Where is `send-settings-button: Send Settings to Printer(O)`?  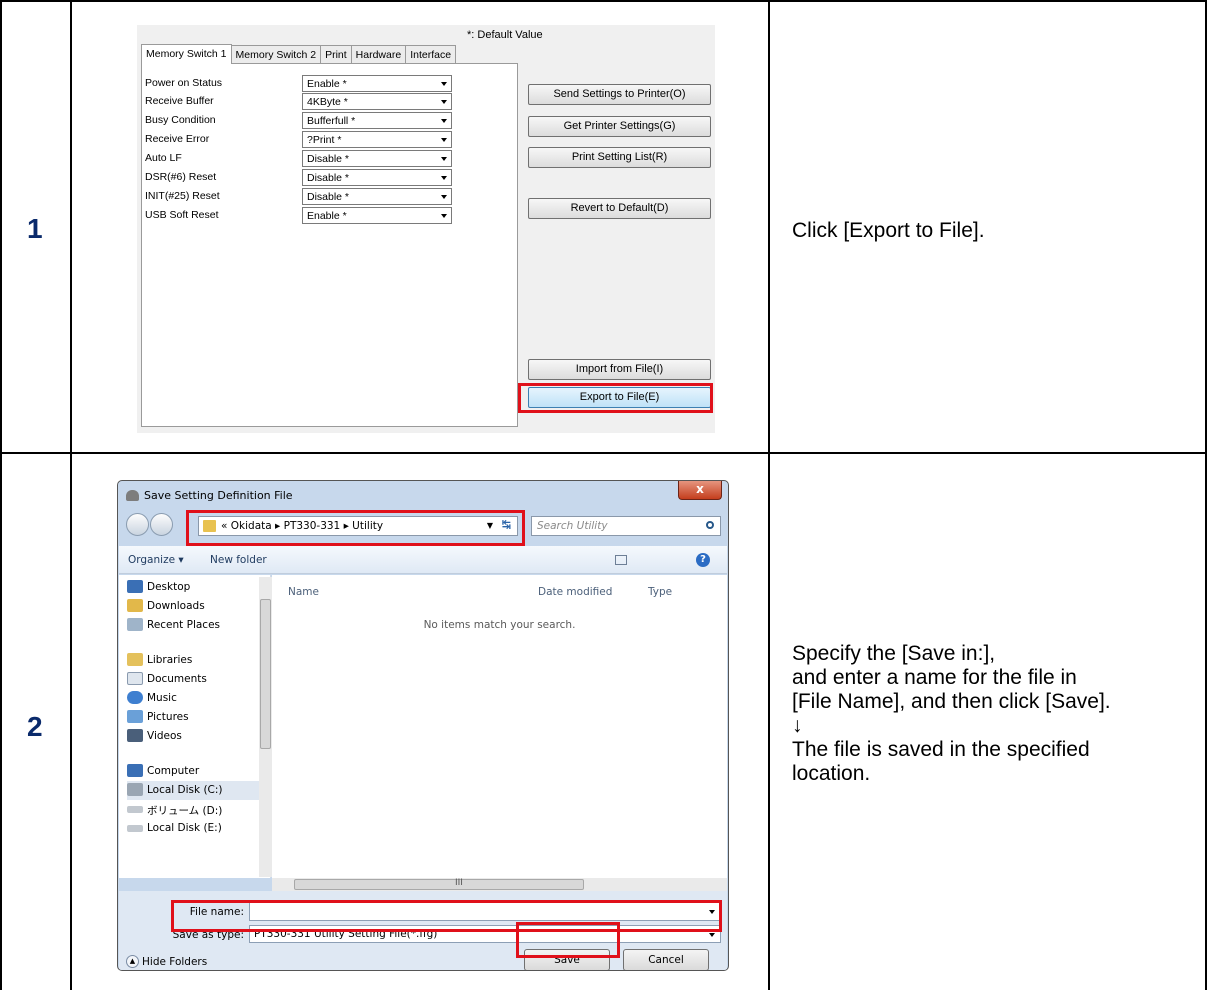
send-settings-button: Send Settings to Printer(O) is located at coordinates (619, 94).